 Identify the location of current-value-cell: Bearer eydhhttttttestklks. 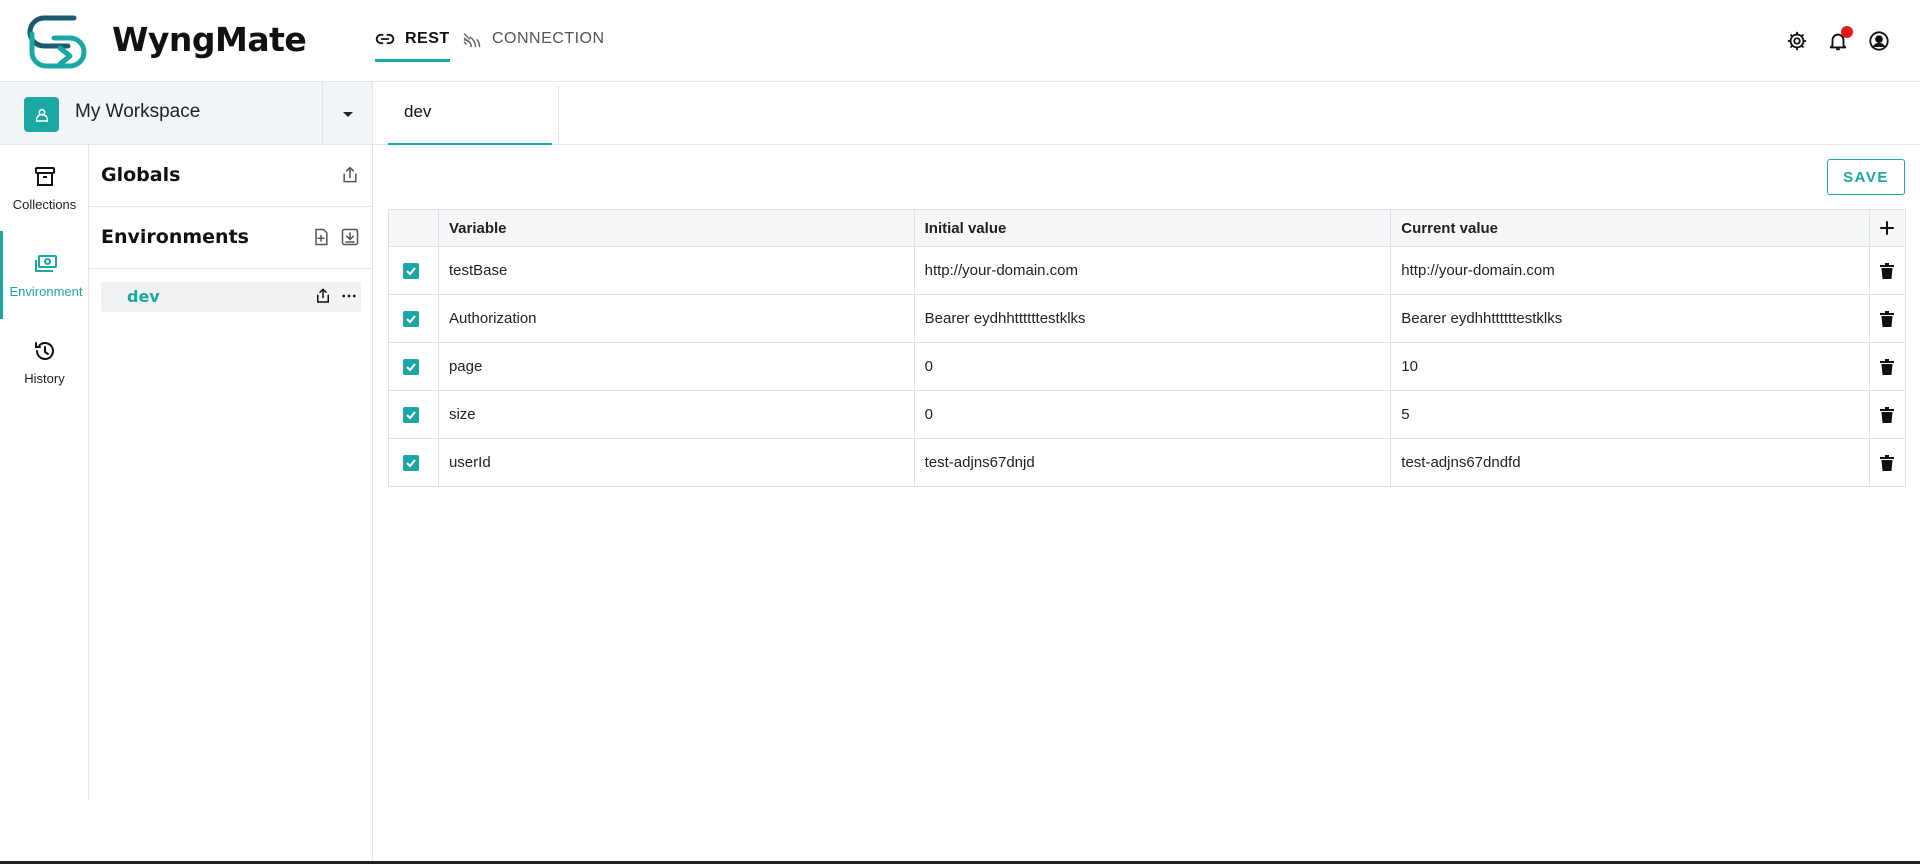
(1630, 318).